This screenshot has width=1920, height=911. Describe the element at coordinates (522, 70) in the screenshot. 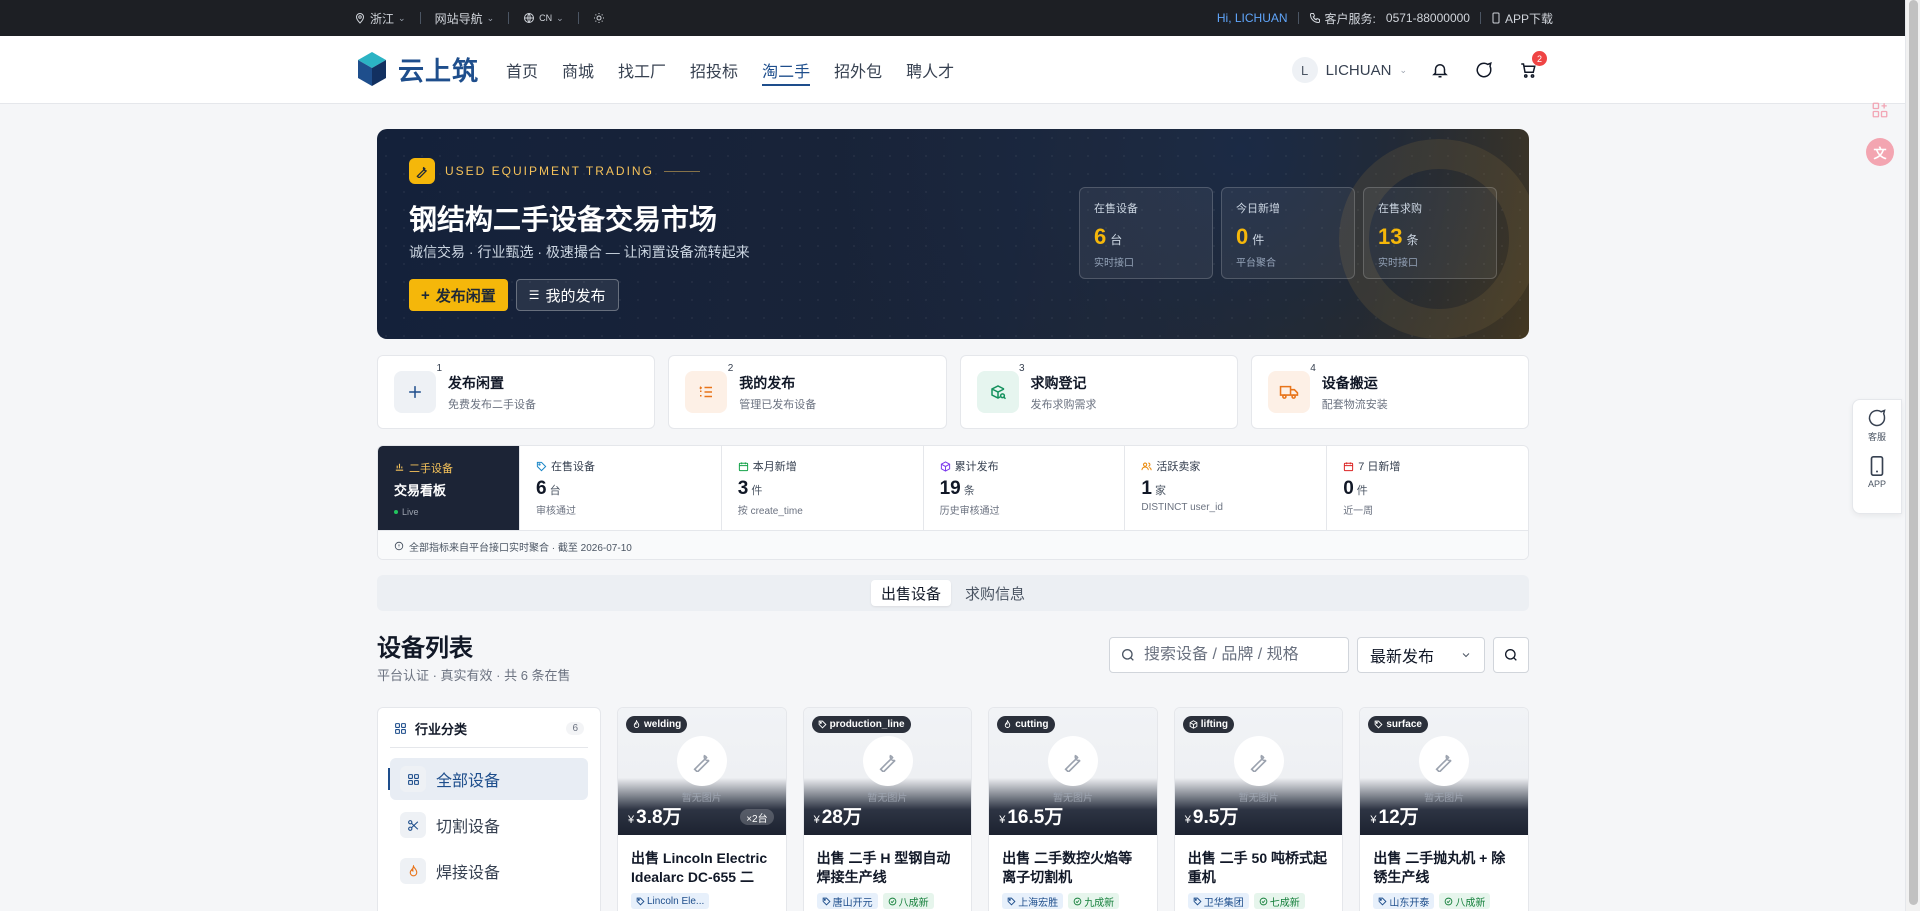

I see `nav-home: 首页` at that location.